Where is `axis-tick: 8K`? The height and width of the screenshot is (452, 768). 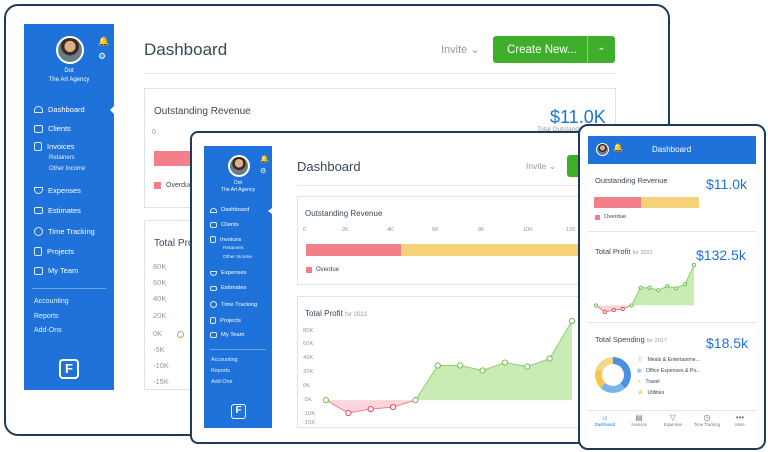 axis-tick: 8K is located at coordinates (481, 230).